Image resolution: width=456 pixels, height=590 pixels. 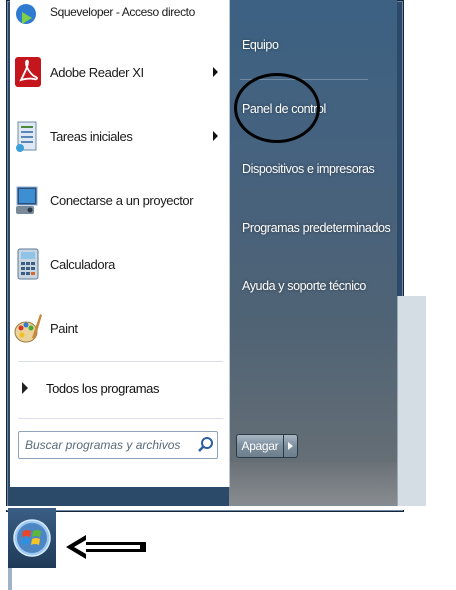 What do you see at coordinates (28, 15) in the screenshot?
I see `app-shortcut-icon` at bounding box center [28, 15].